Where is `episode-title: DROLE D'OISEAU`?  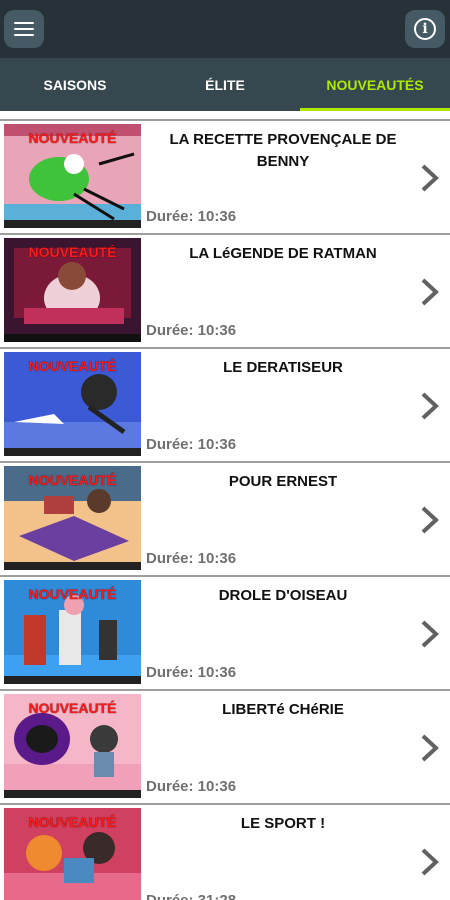
episode-title: DROLE D'OISEAU is located at coordinates (283, 595).